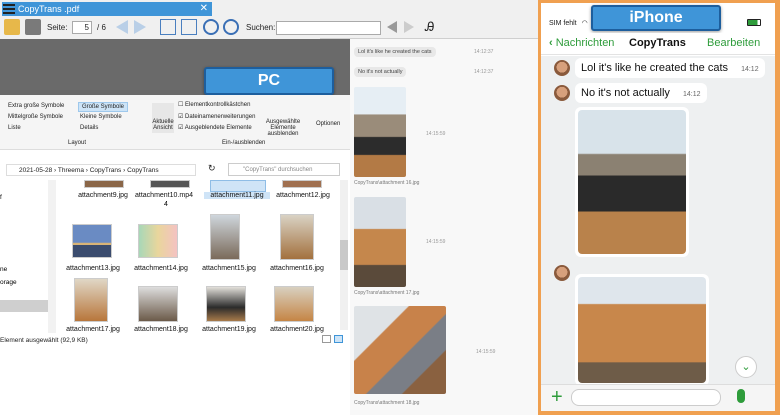 The width and height of the screenshot is (780, 415). Describe the element at coordinates (8, 282) in the screenshot. I see `nav-item-3: orage` at that location.